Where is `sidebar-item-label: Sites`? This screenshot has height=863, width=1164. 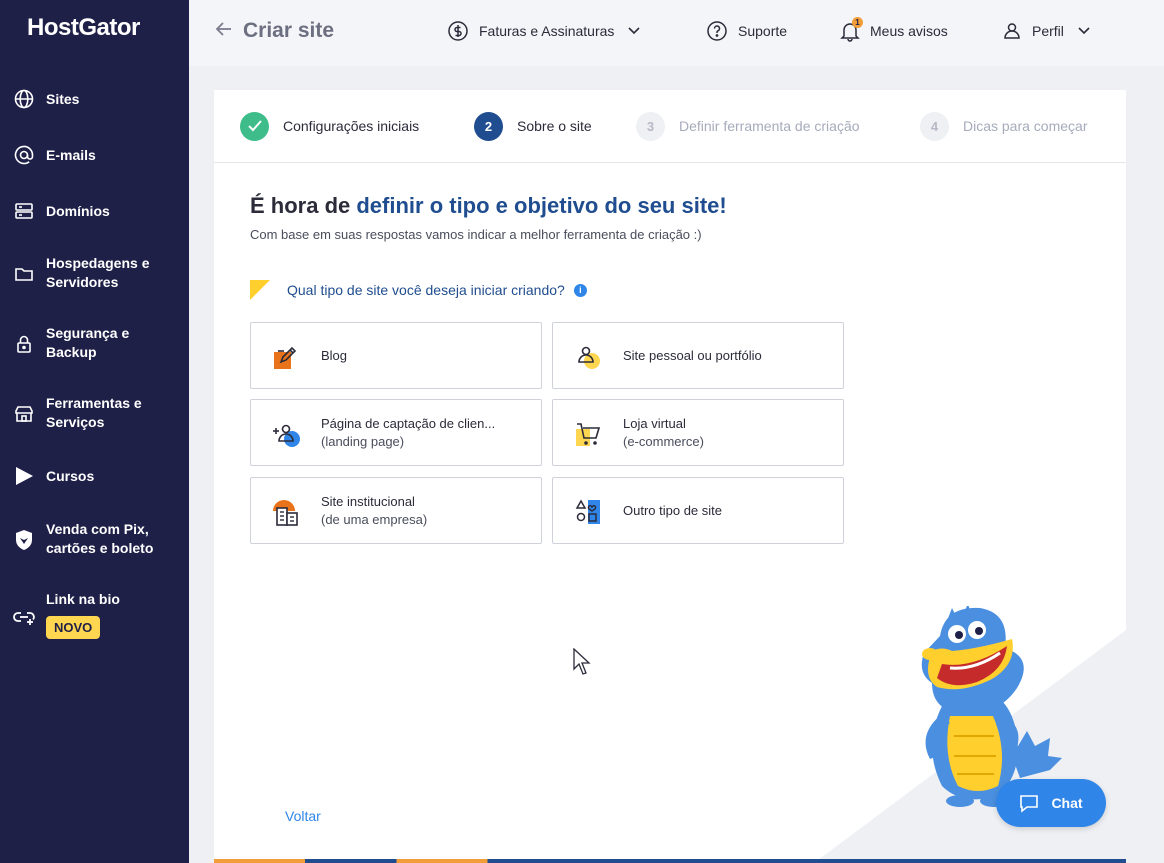
sidebar-item-label: Sites is located at coordinates (63, 99).